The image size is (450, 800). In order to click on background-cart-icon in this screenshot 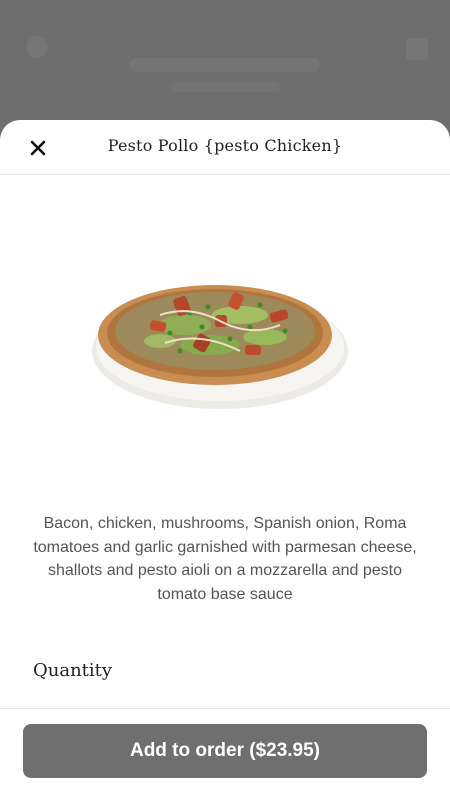, I will do `click(417, 49)`.